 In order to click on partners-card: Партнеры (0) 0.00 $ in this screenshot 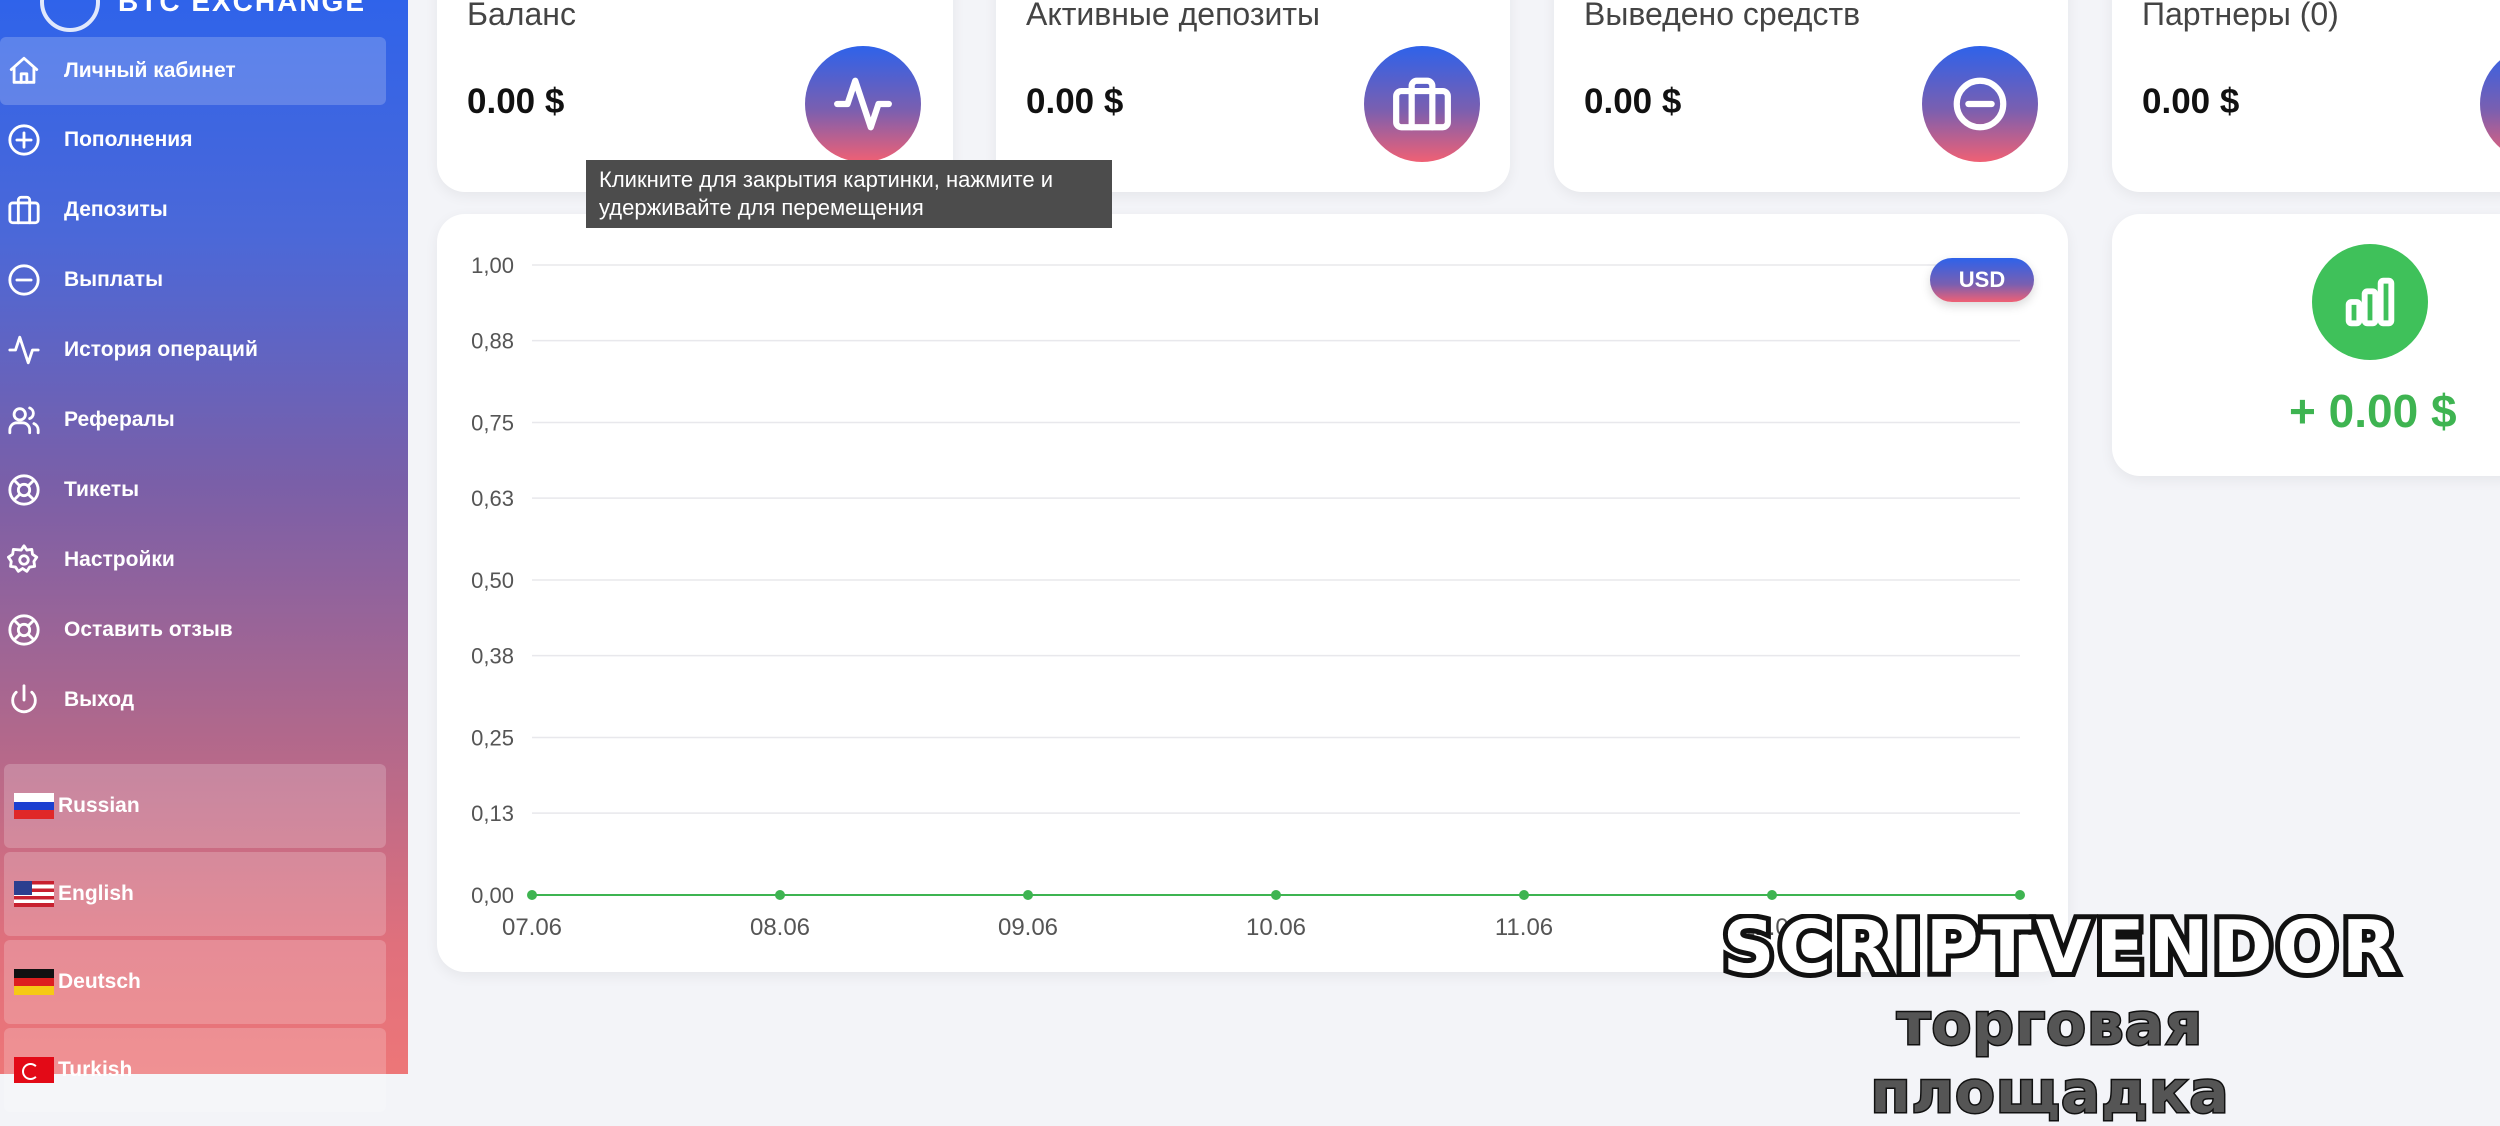, I will do `click(2306, 96)`.